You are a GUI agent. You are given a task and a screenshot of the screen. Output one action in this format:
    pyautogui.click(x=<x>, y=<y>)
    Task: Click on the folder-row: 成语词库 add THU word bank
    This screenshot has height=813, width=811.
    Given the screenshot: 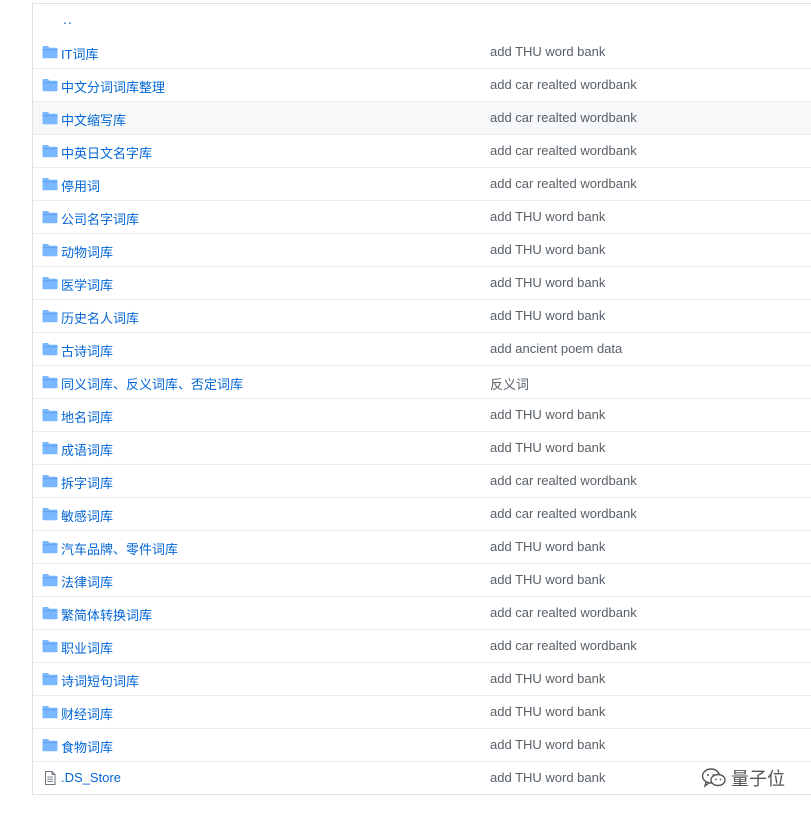 What is the action you would take?
    pyautogui.click(x=422, y=447)
    